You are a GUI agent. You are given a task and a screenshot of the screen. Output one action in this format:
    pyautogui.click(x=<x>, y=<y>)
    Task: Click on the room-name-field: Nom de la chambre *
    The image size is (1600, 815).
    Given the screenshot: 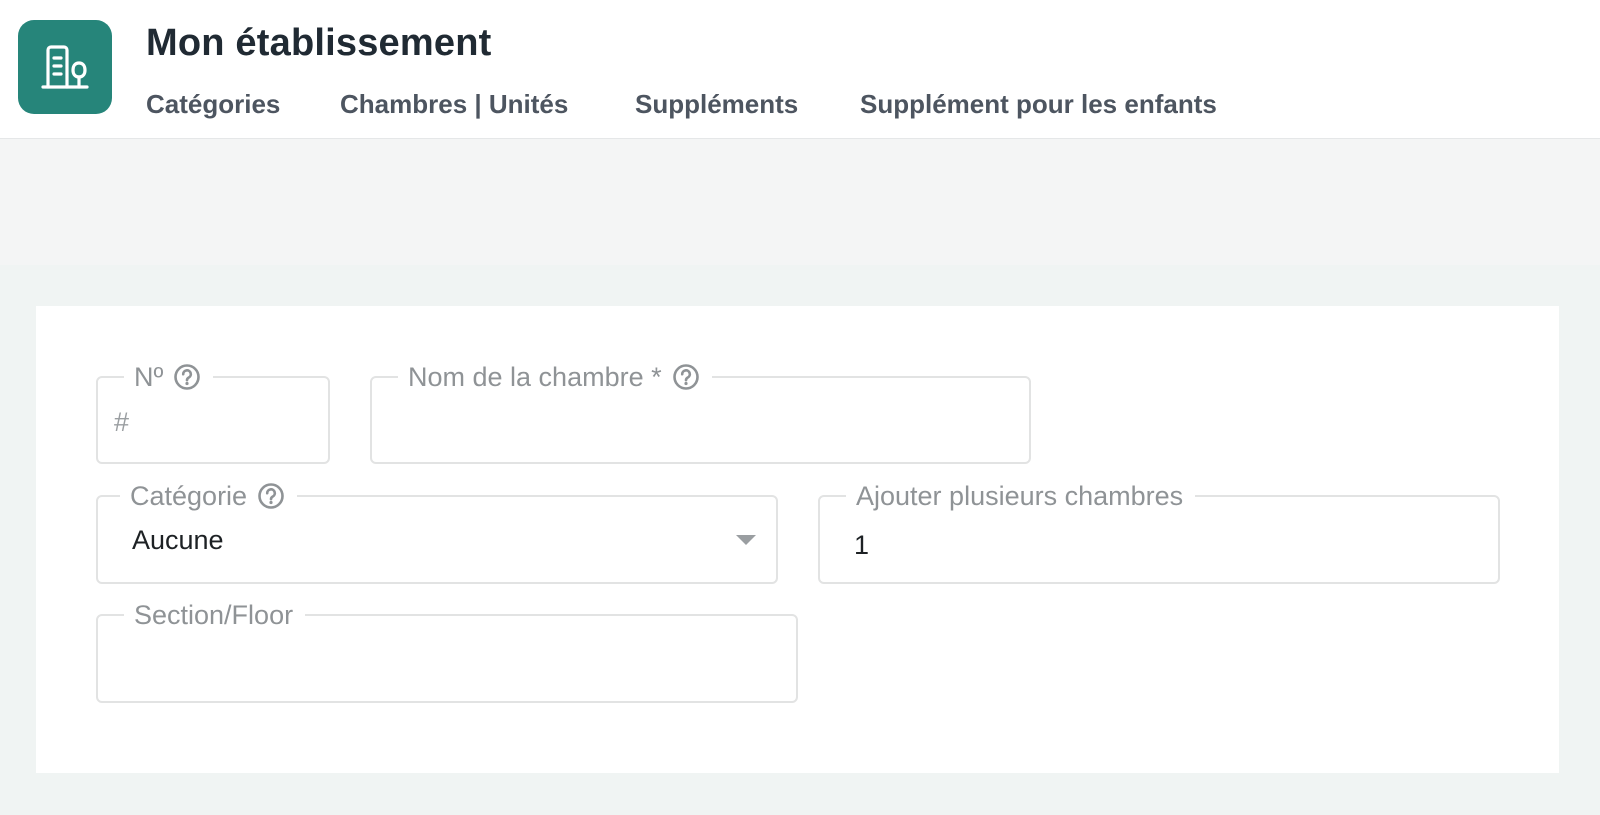 What is the action you would take?
    pyautogui.click(x=700, y=411)
    